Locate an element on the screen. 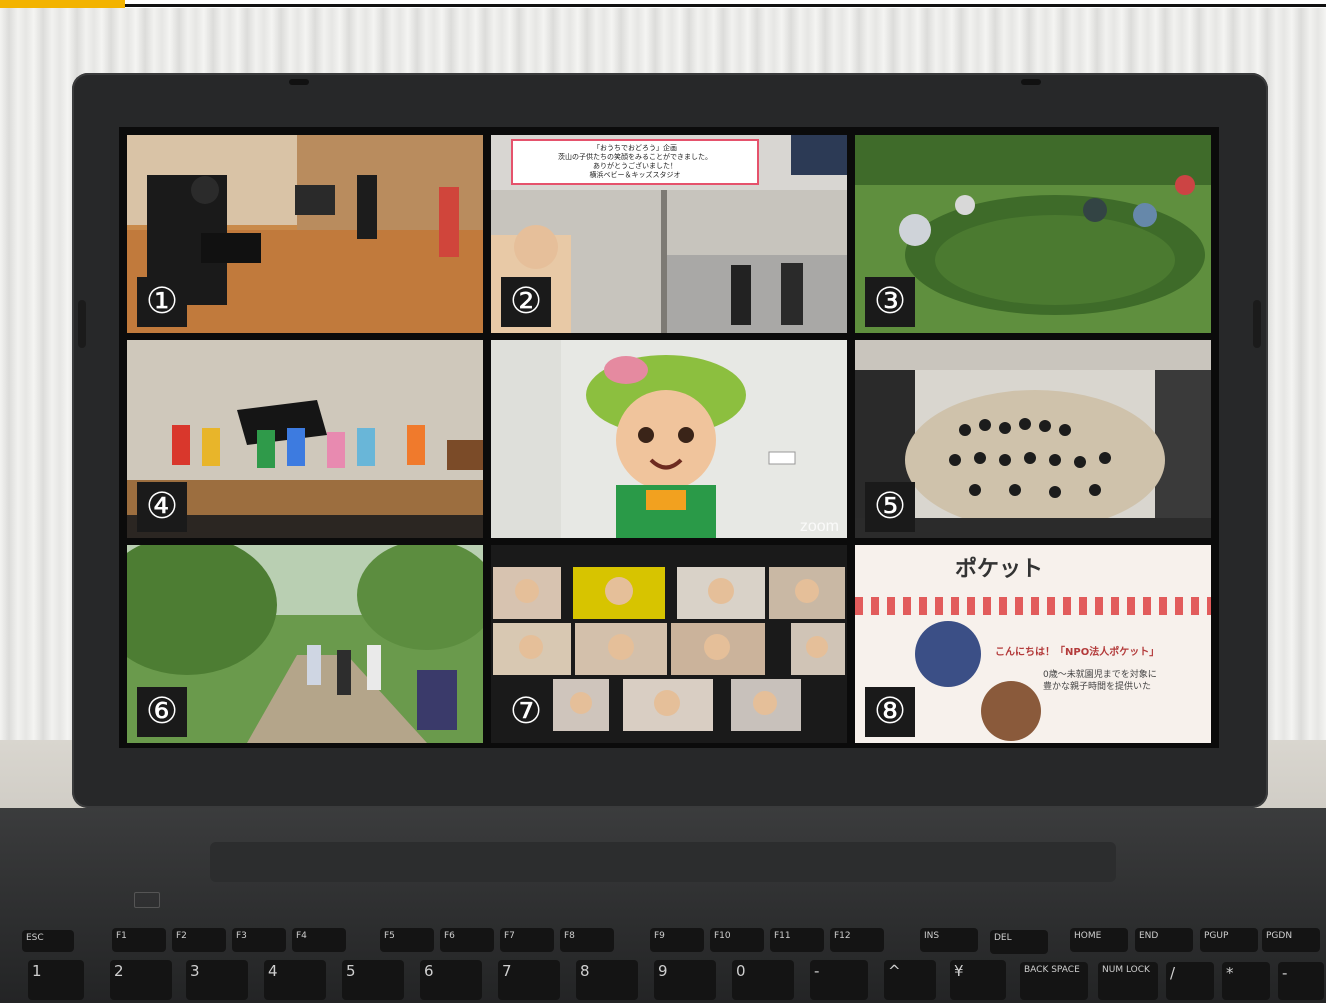  key-f6: F6 is located at coordinates (467, 940).